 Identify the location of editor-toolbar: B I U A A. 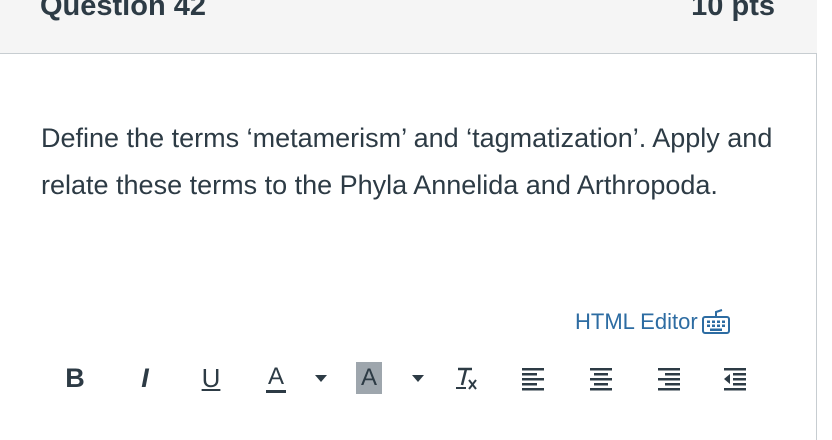
(415, 378).